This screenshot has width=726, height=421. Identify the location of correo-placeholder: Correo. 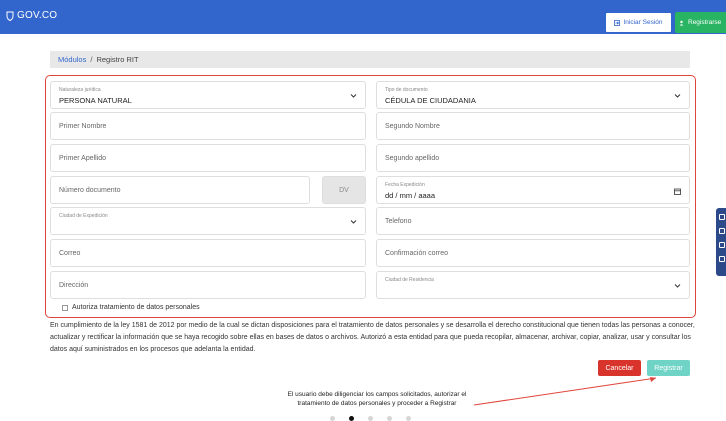
(70, 253).